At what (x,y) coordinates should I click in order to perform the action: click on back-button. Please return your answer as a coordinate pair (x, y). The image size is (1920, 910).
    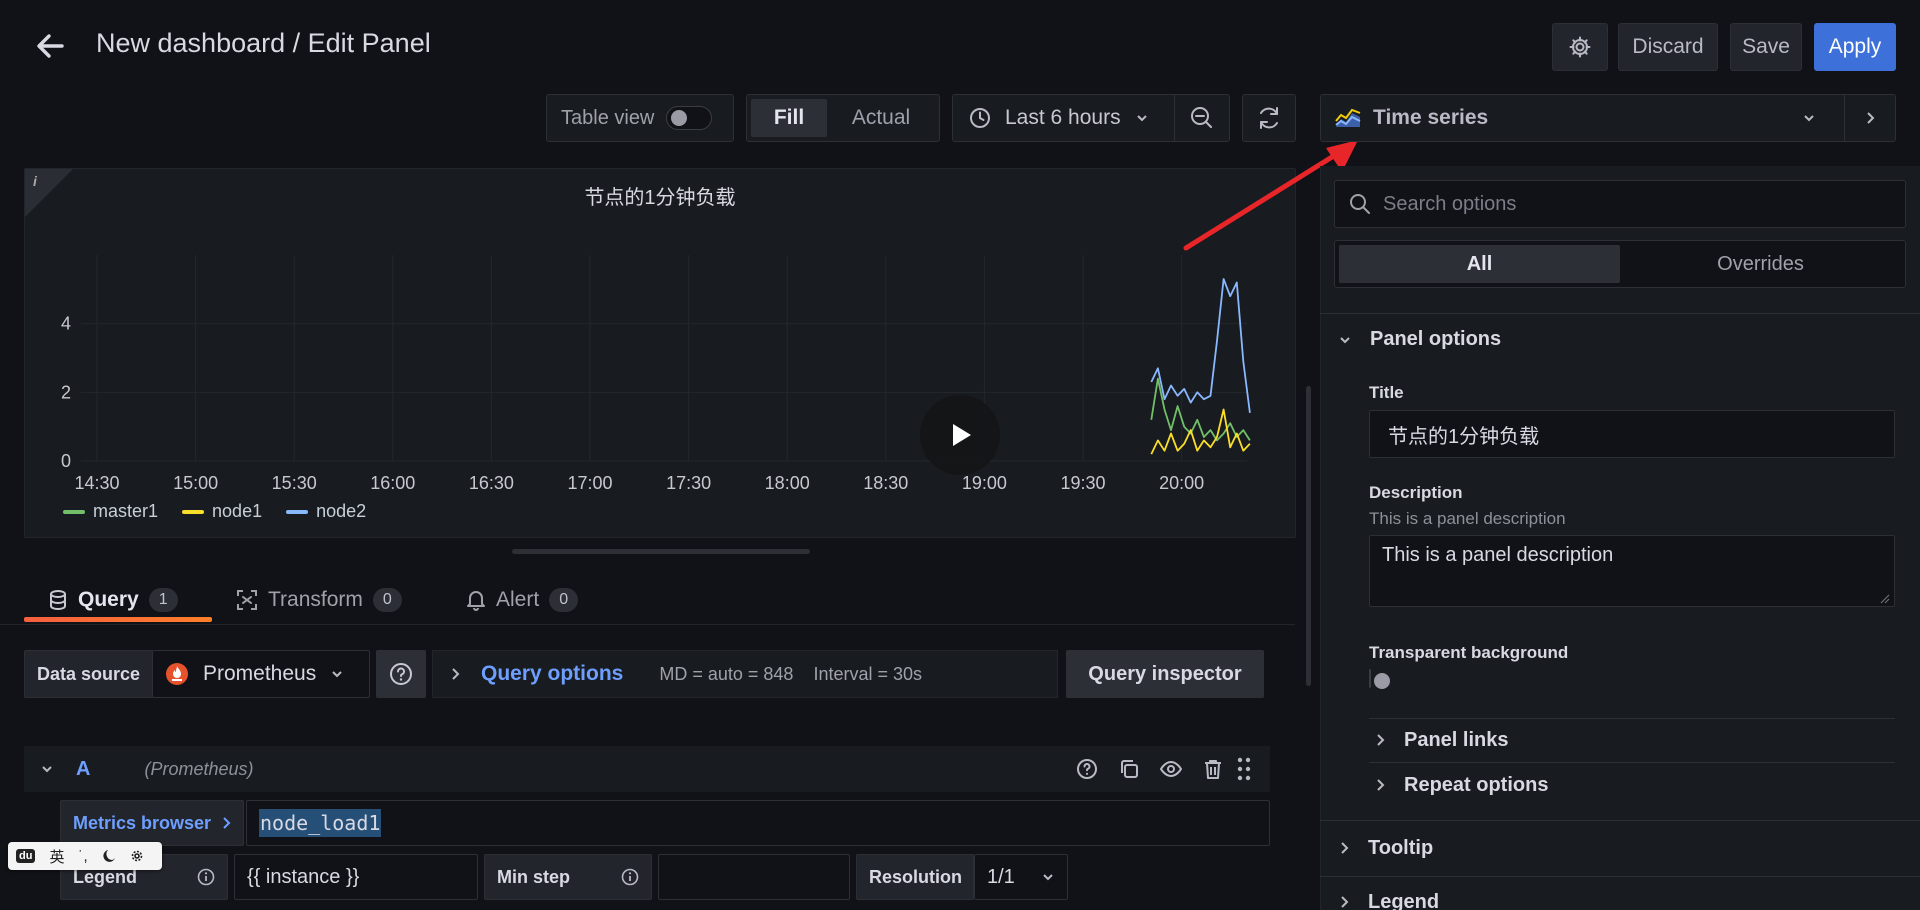
    Looking at the image, I should click on (50, 46).